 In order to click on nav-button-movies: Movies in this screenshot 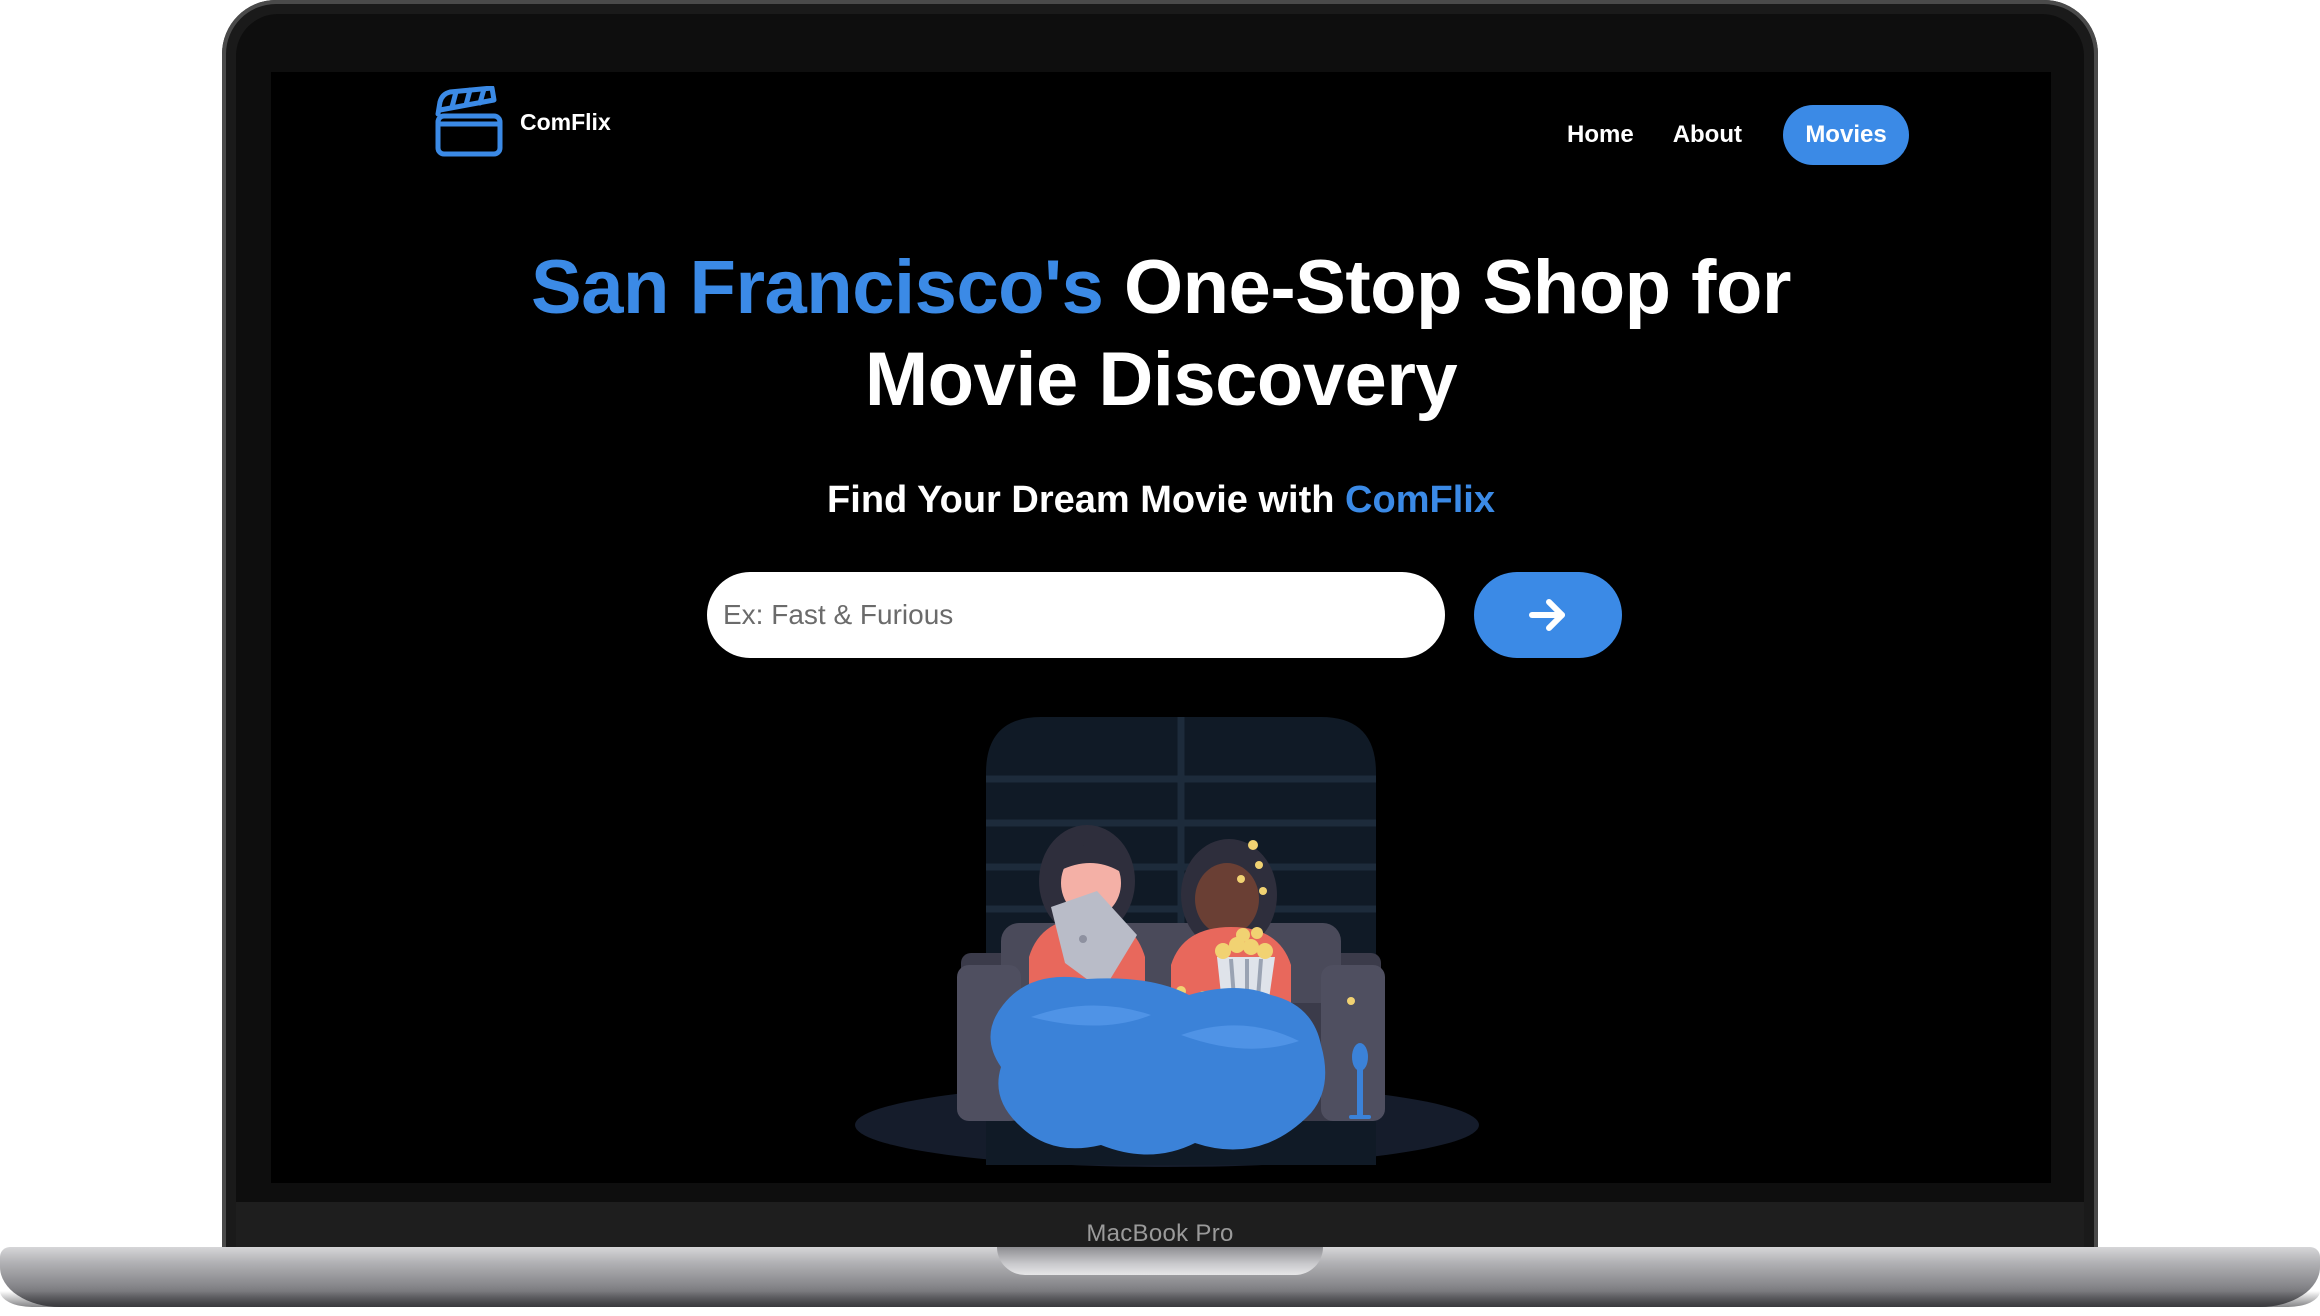, I will do `click(1846, 135)`.